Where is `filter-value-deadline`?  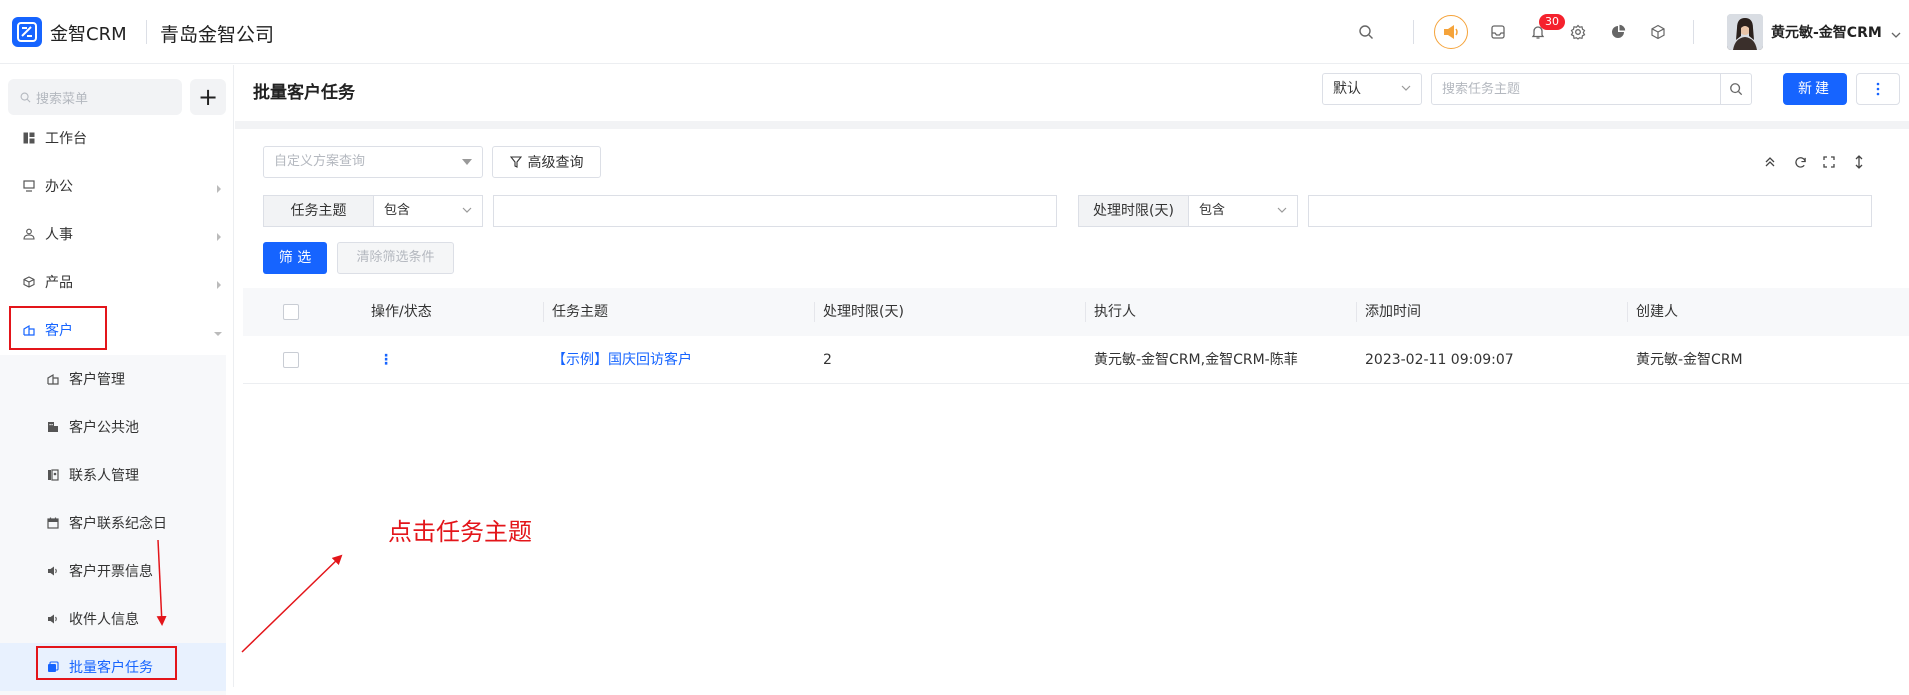
filter-value-deadline is located at coordinates (1590, 211).